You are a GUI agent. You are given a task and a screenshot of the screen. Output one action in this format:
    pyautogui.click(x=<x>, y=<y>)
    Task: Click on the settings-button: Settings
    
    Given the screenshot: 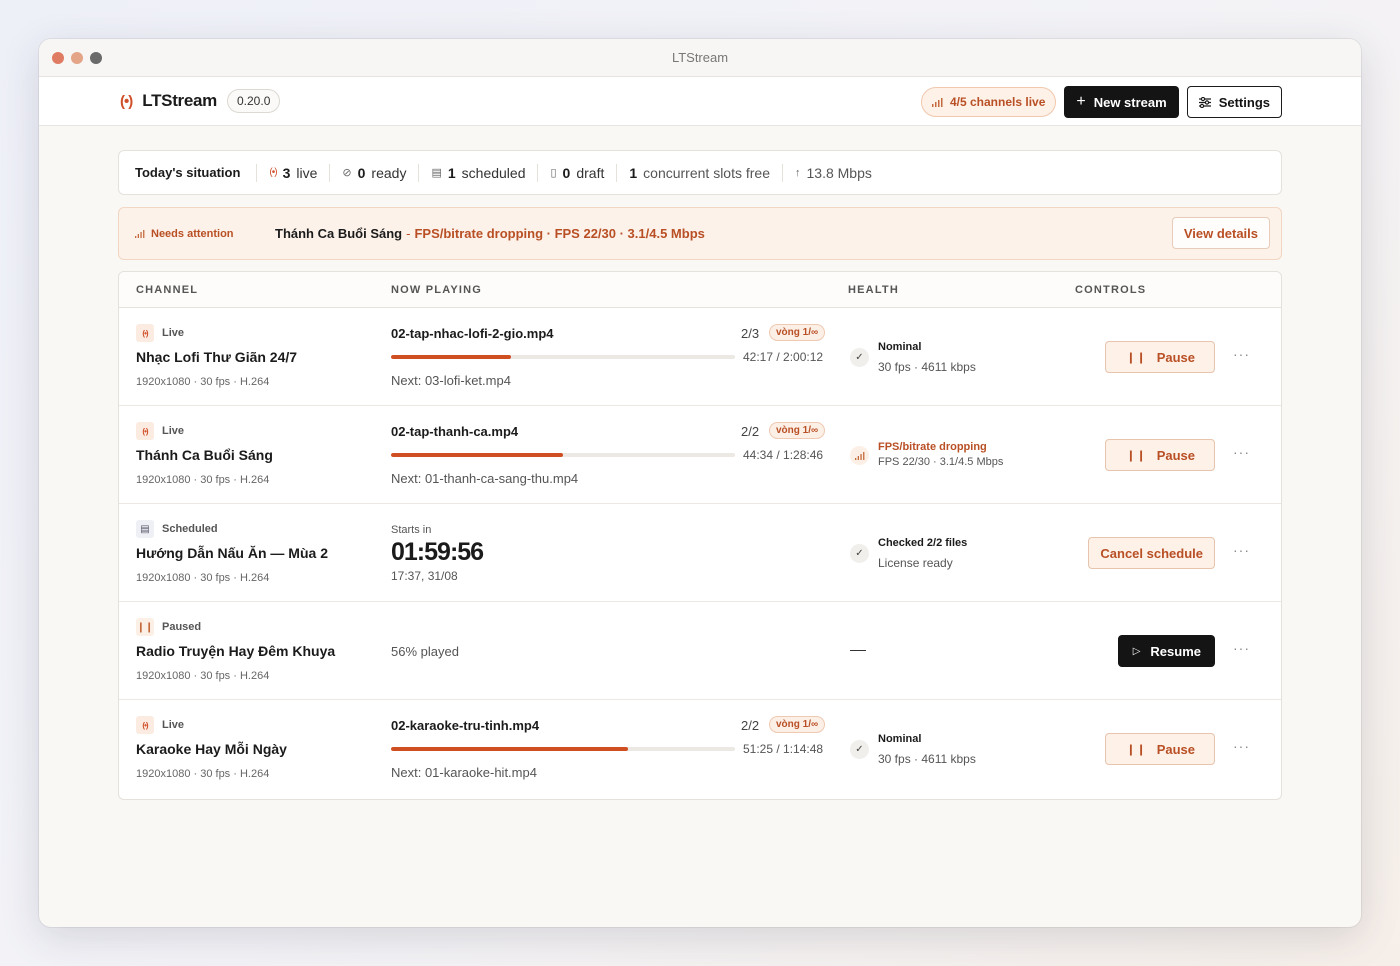 What is the action you would take?
    pyautogui.click(x=1234, y=102)
    